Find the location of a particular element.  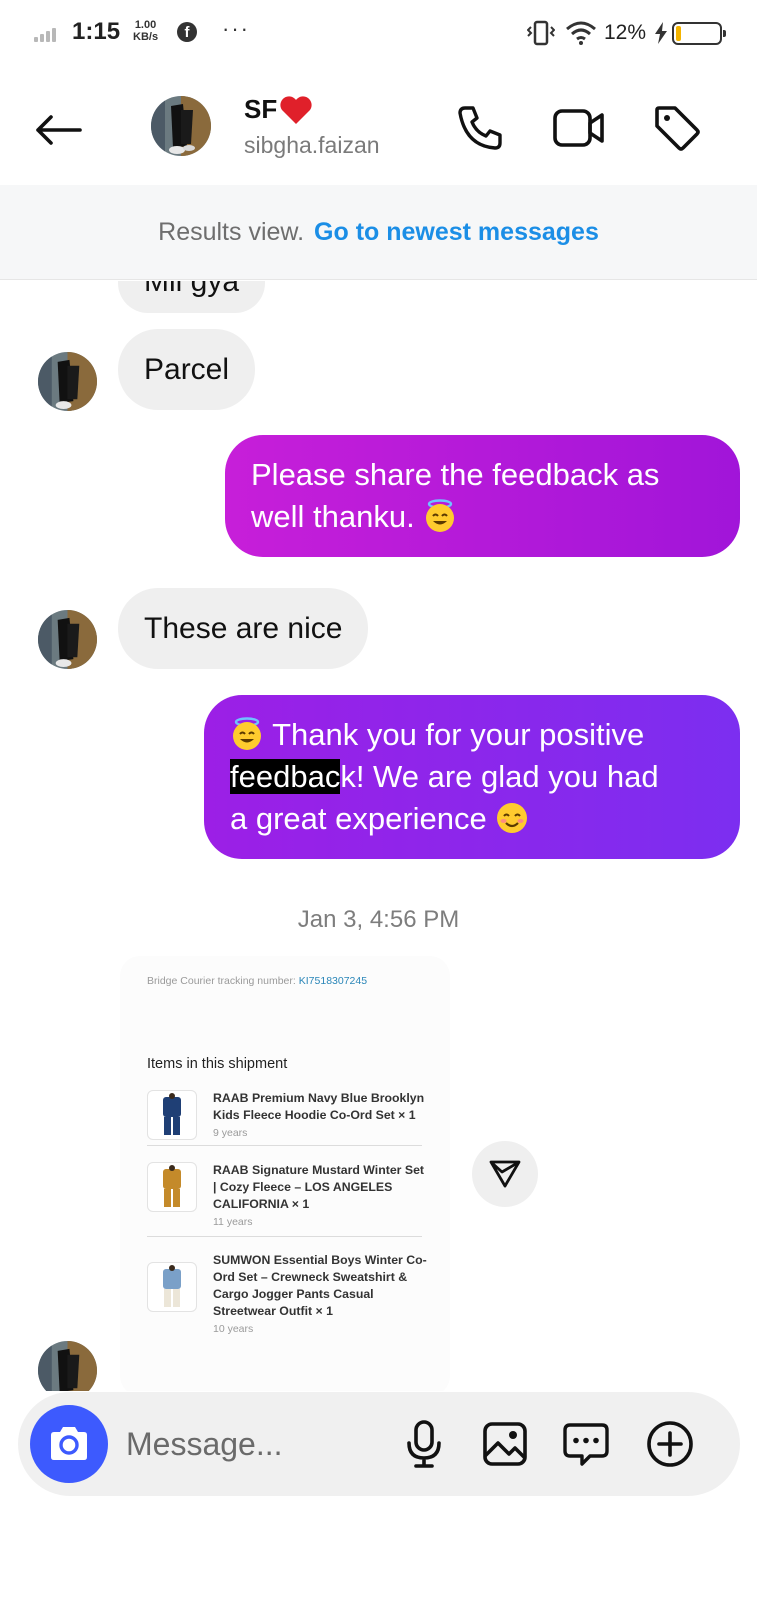

back-button is located at coordinates (58, 130).